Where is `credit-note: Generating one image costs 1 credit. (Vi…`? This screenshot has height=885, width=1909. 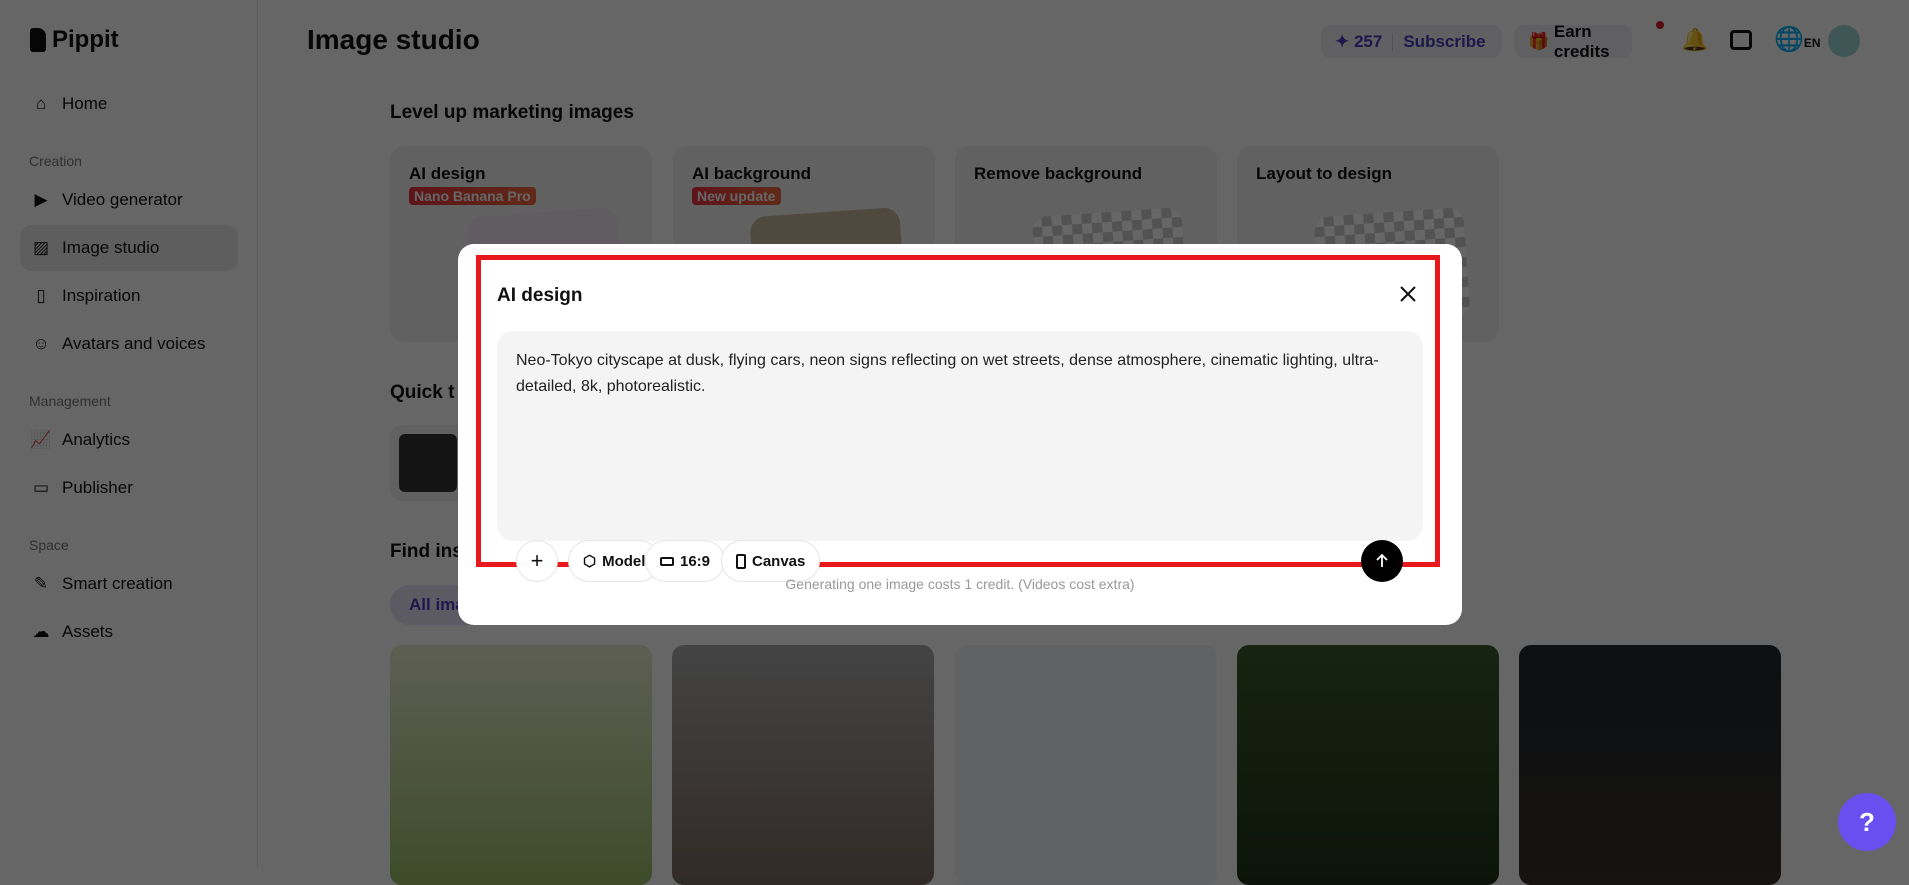 credit-note: Generating one image costs 1 credit. (Vi… is located at coordinates (960, 584).